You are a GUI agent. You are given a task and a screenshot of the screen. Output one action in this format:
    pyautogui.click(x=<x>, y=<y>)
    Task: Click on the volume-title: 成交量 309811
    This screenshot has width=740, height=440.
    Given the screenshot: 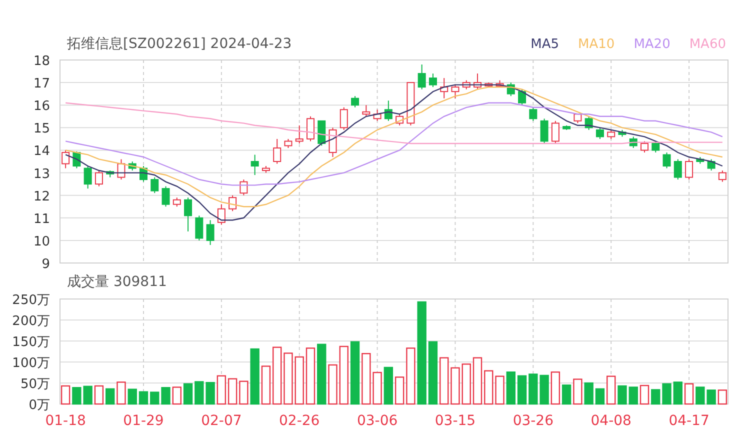 What is the action you would take?
    pyautogui.click(x=117, y=282)
    